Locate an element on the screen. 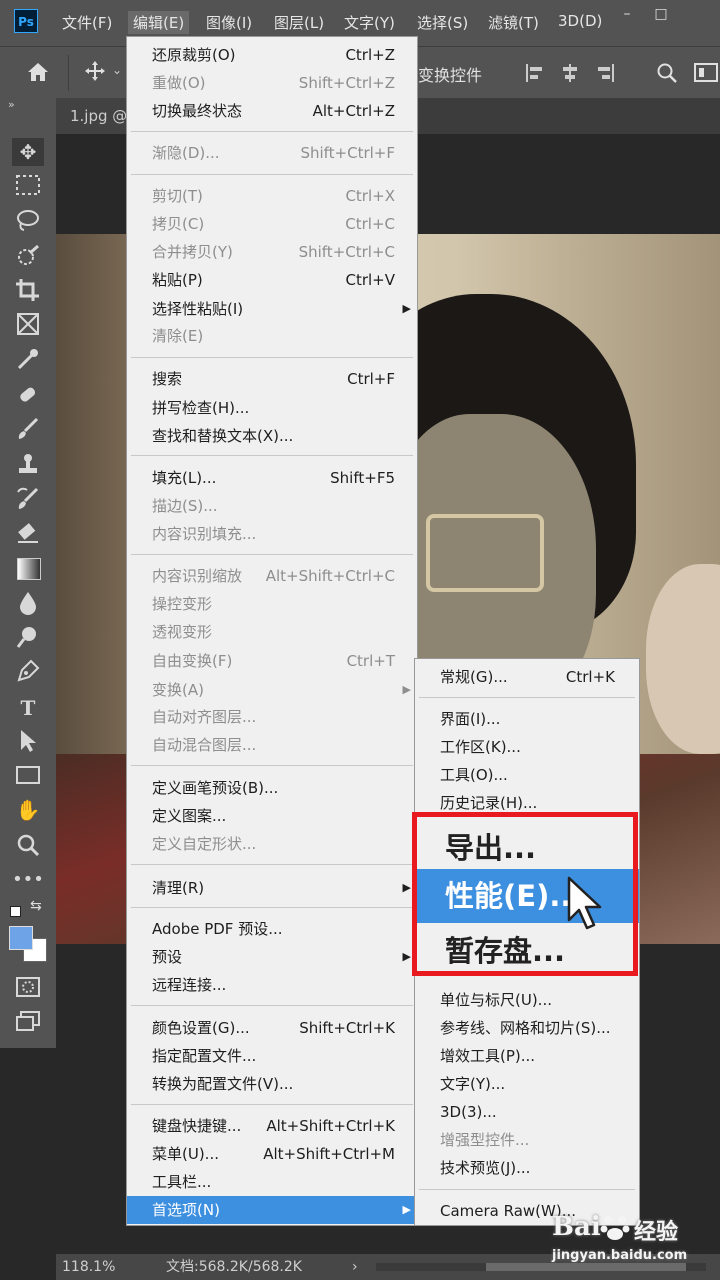  type-tool-icon: T is located at coordinates (28, 708).